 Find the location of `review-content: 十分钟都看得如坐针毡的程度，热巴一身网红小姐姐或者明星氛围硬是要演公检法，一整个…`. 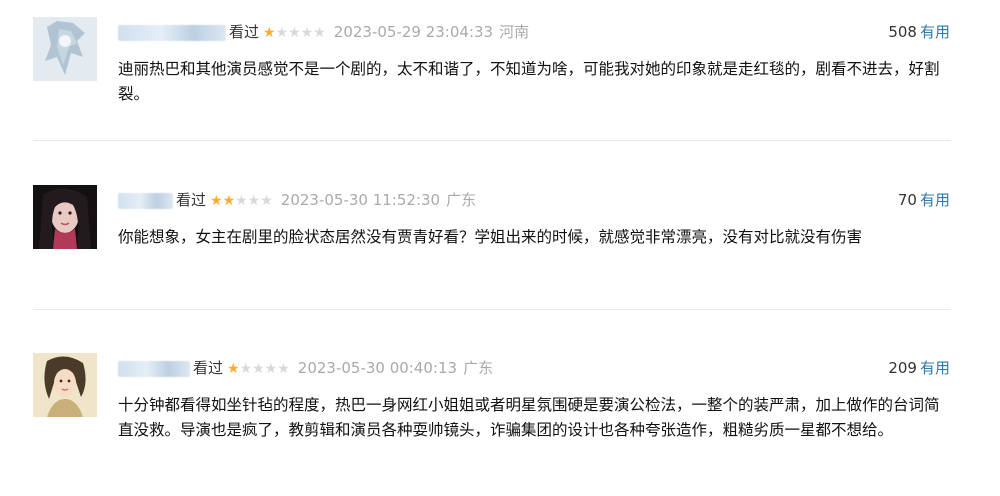

review-content: 十分钟都看得如坐针毡的程度，热巴一身网红小姐姐或者明星氛围硬是要演公检法，一整个… is located at coordinates (529, 417).